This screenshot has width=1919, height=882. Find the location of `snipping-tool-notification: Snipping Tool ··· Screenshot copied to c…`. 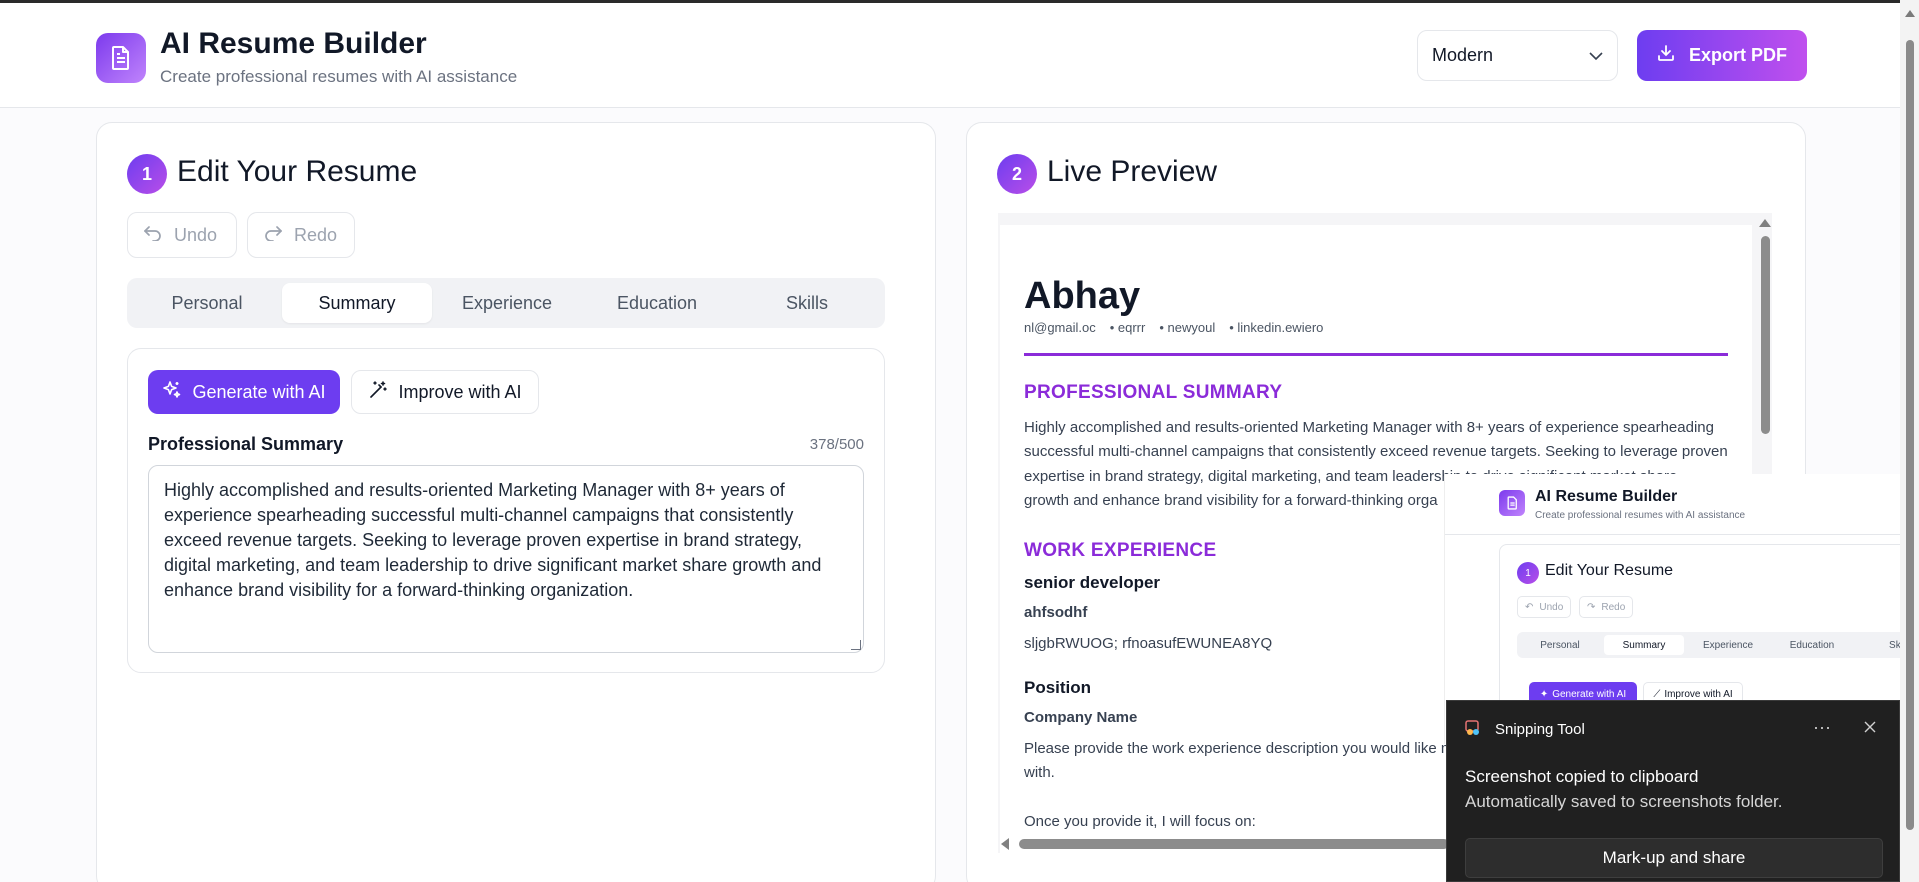

snipping-tool-notification: Snipping Tool ··· Screenshot copied to c… is located at coordinates (1673, 791).